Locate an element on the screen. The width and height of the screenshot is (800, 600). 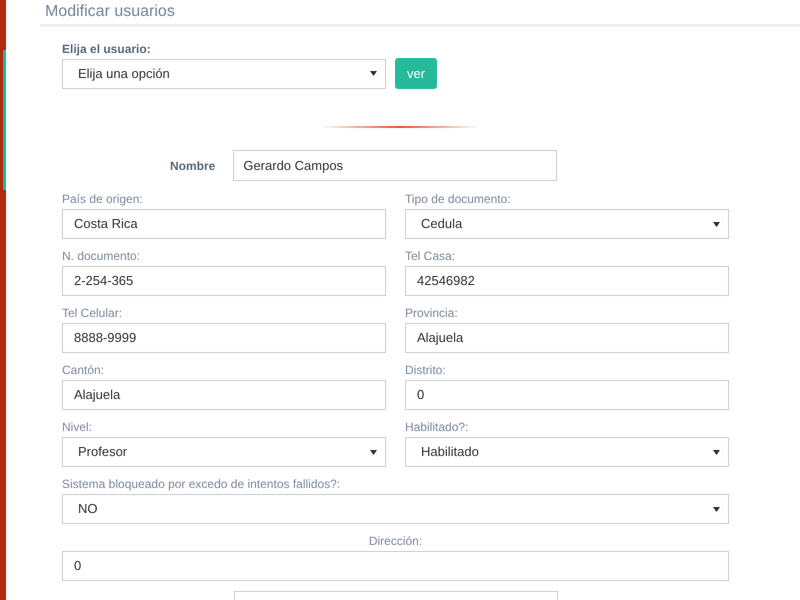
input-field: Costa Rica is located at coordinates (224, 224).